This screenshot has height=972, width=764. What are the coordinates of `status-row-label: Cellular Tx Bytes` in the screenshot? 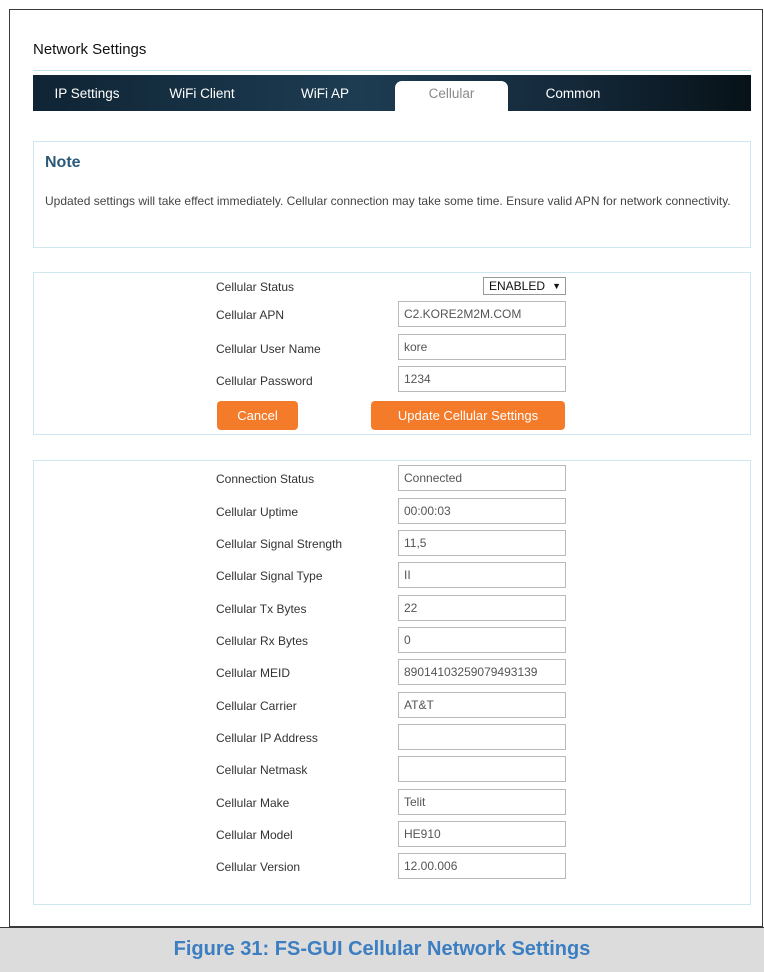 It's located at (261, 609).